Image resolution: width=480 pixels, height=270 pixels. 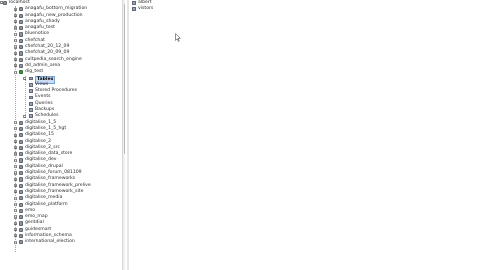 I want to click on table-item-label: vistors, so click(x=146, y=9).